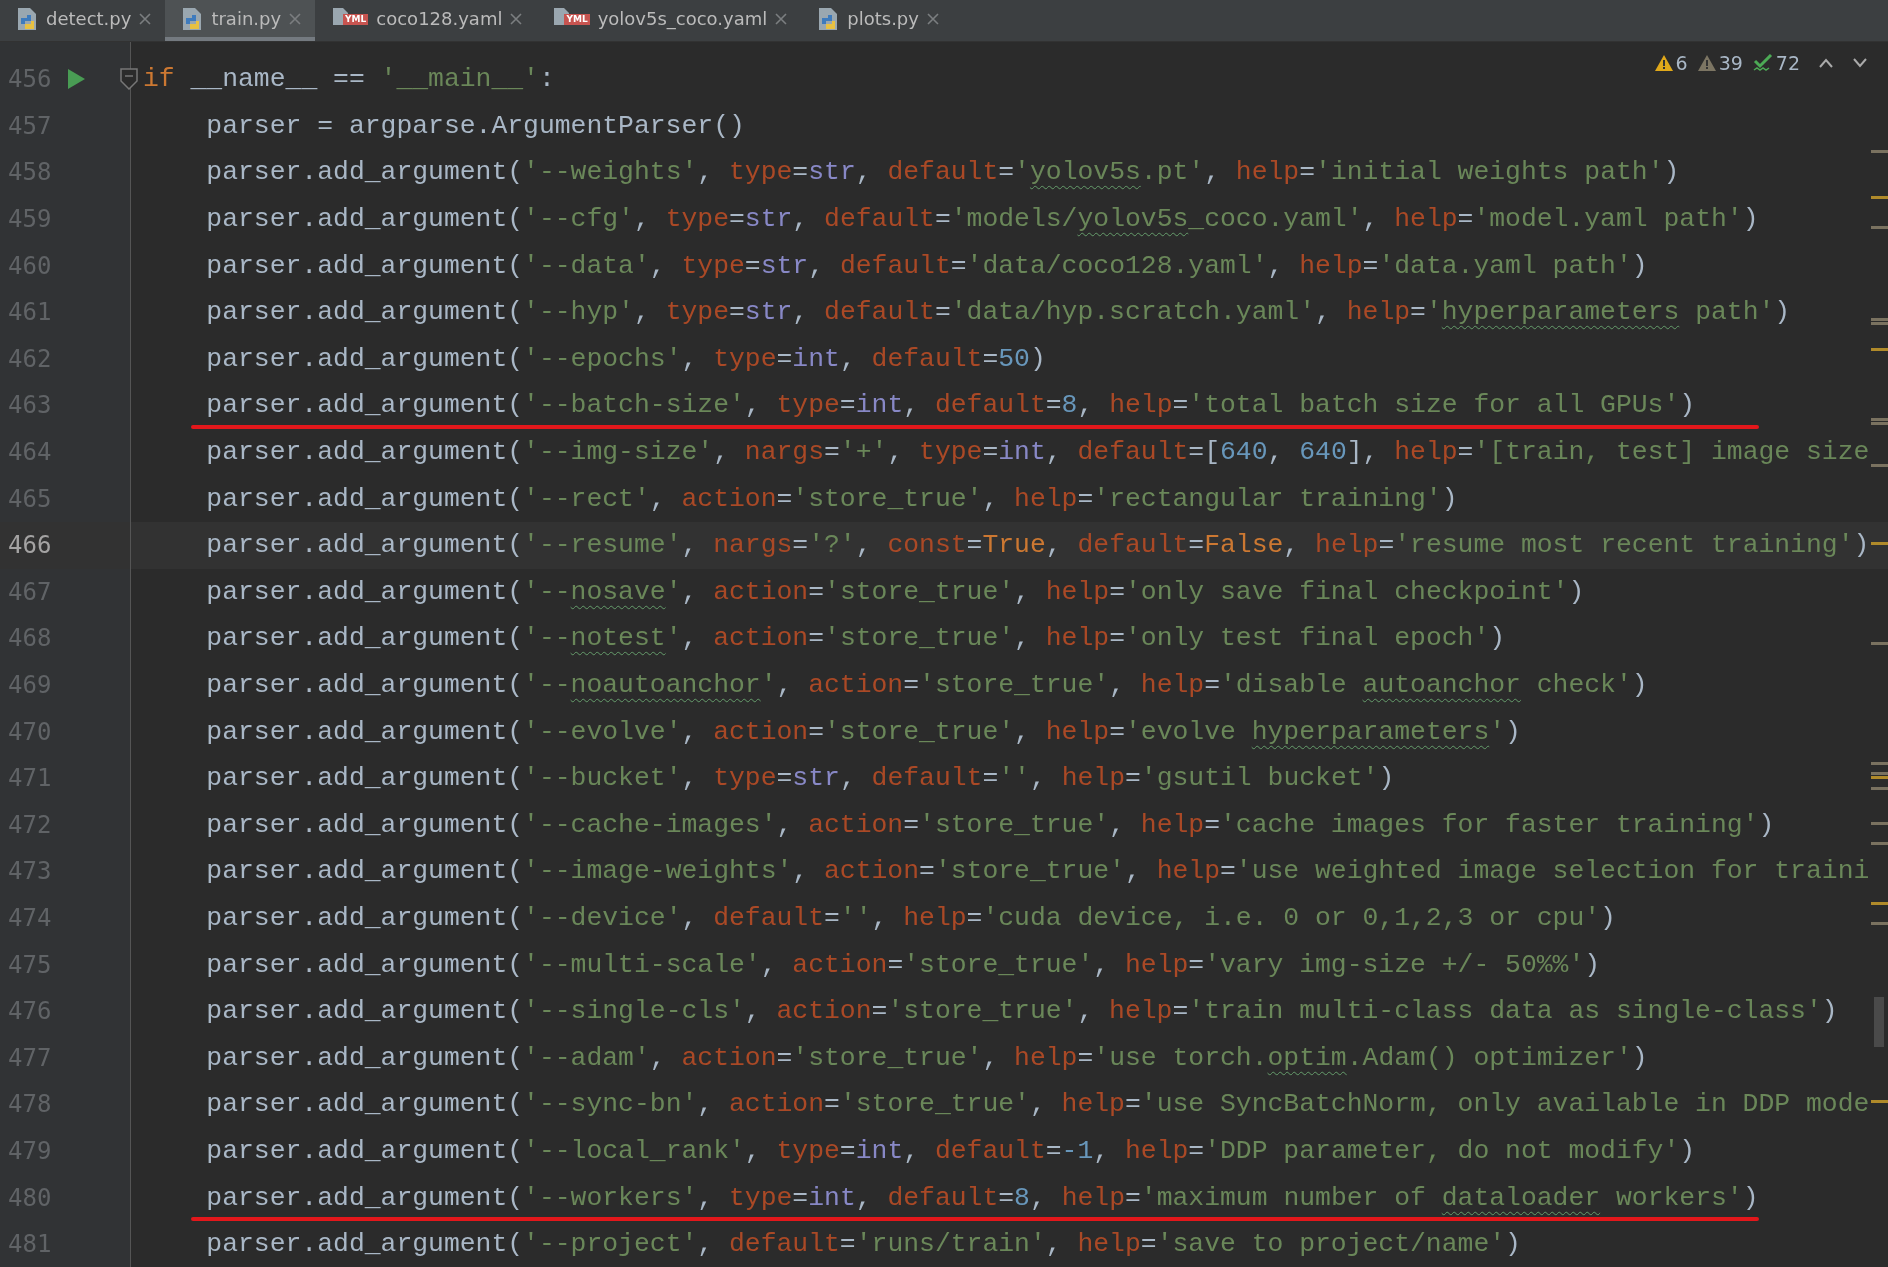 Image resolution: width=1888 pixels, height=1267 pixels. I want to click on editor-tab: YML coco128.yaml, so click(426, 20).